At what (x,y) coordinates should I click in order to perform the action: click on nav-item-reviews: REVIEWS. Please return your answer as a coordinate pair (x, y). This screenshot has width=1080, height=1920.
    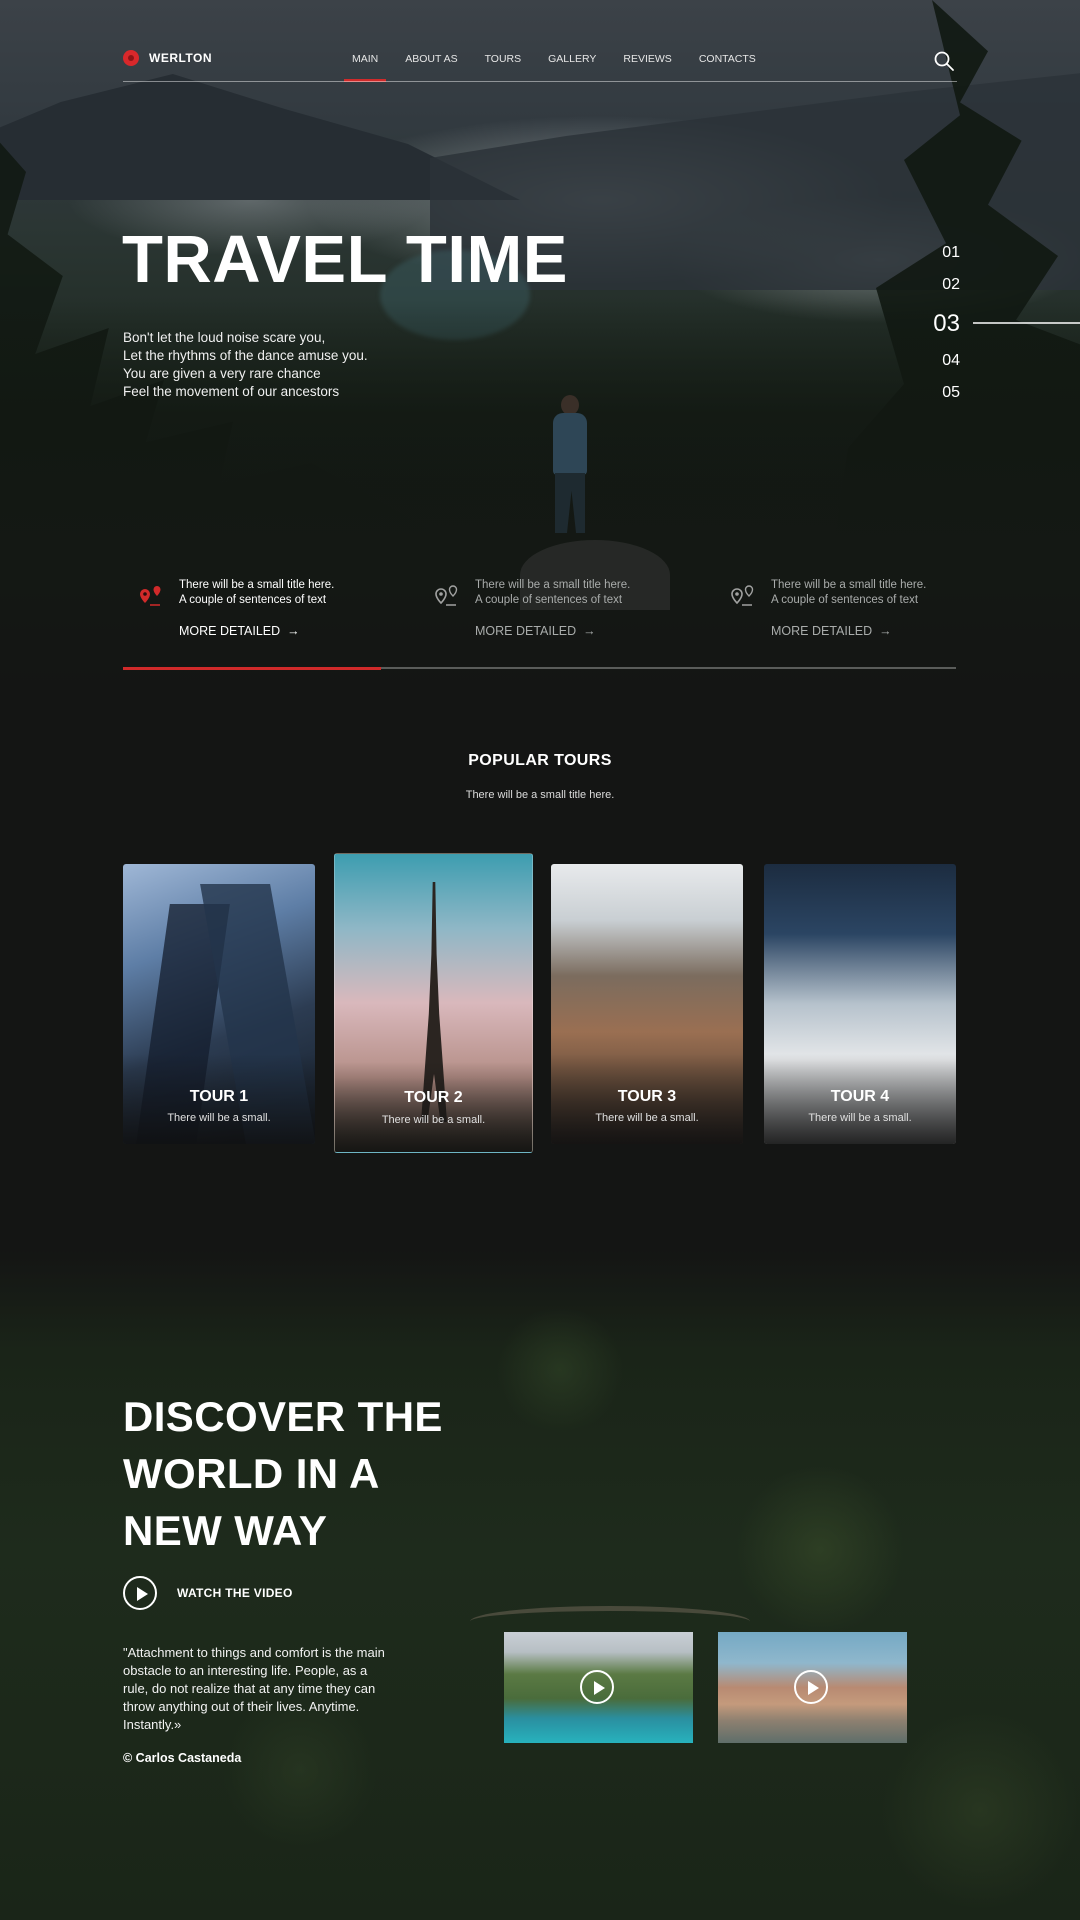
    Looking at the image, I should click on (647, 59).